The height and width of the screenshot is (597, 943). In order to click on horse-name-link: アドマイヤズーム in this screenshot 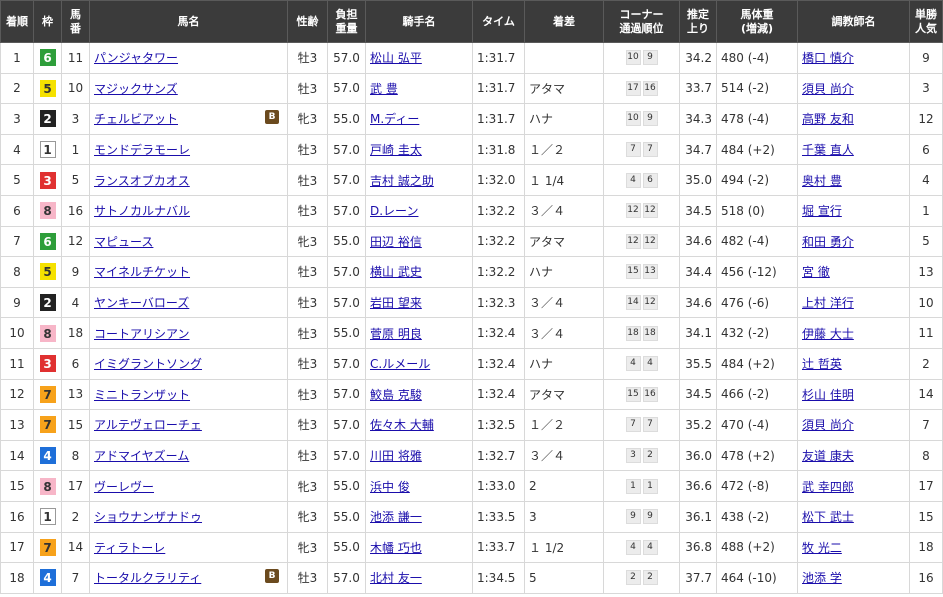, I will do `click(141, 456)`.